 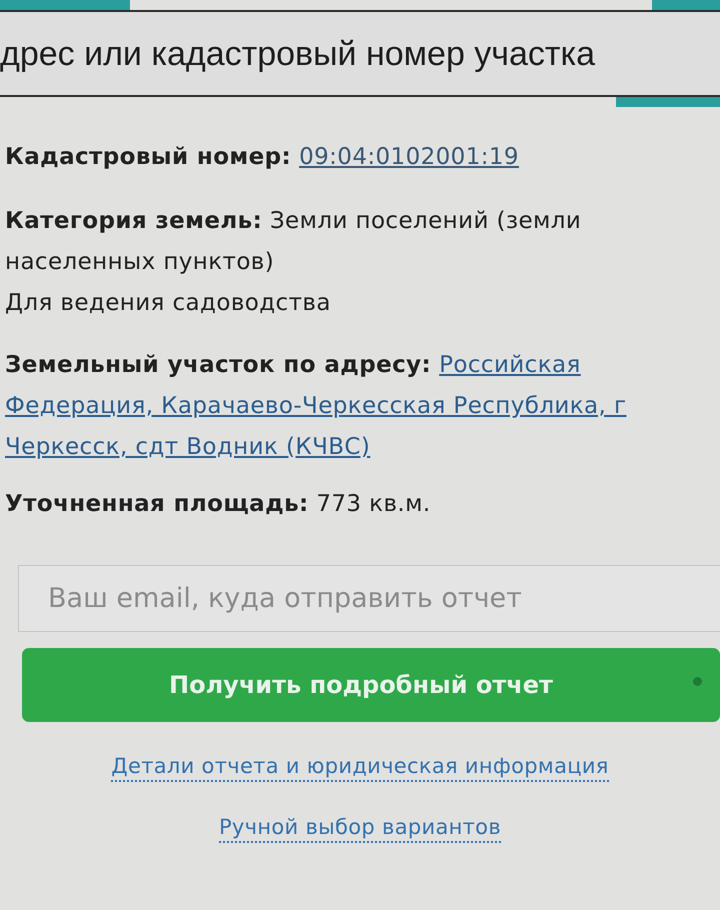 What do you see at coordinates (360, 828) in the screenshot?
I see `text-link: Ручной выбор вариантов` at bounding box center [360, 828].